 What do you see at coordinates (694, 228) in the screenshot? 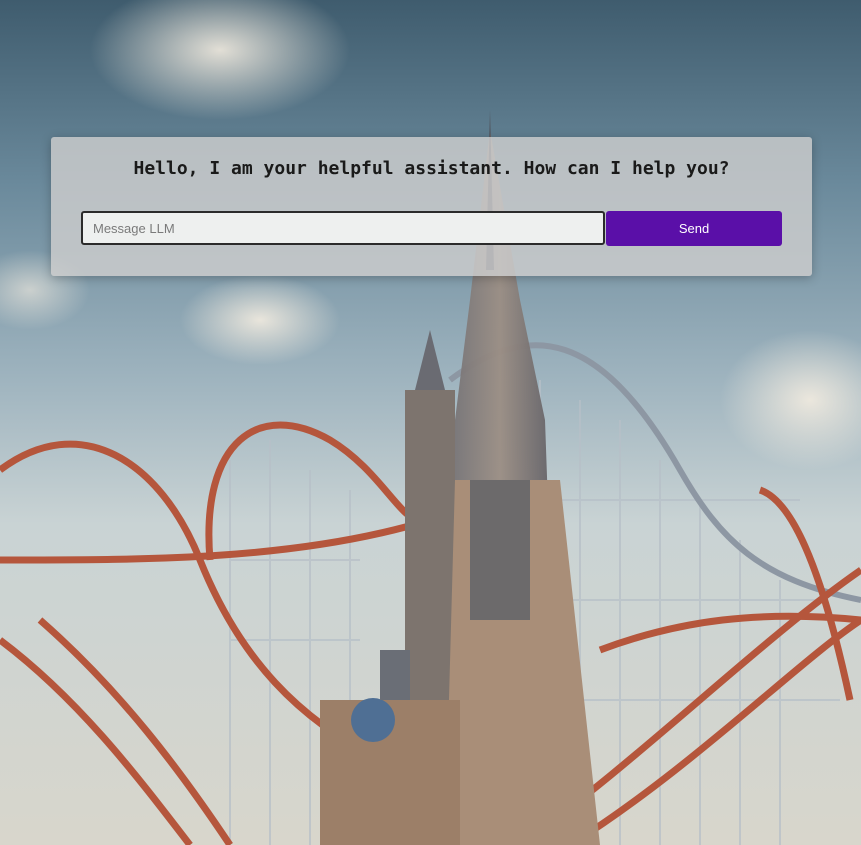
I see `send-button: Send` at bounding box center [694, 228].